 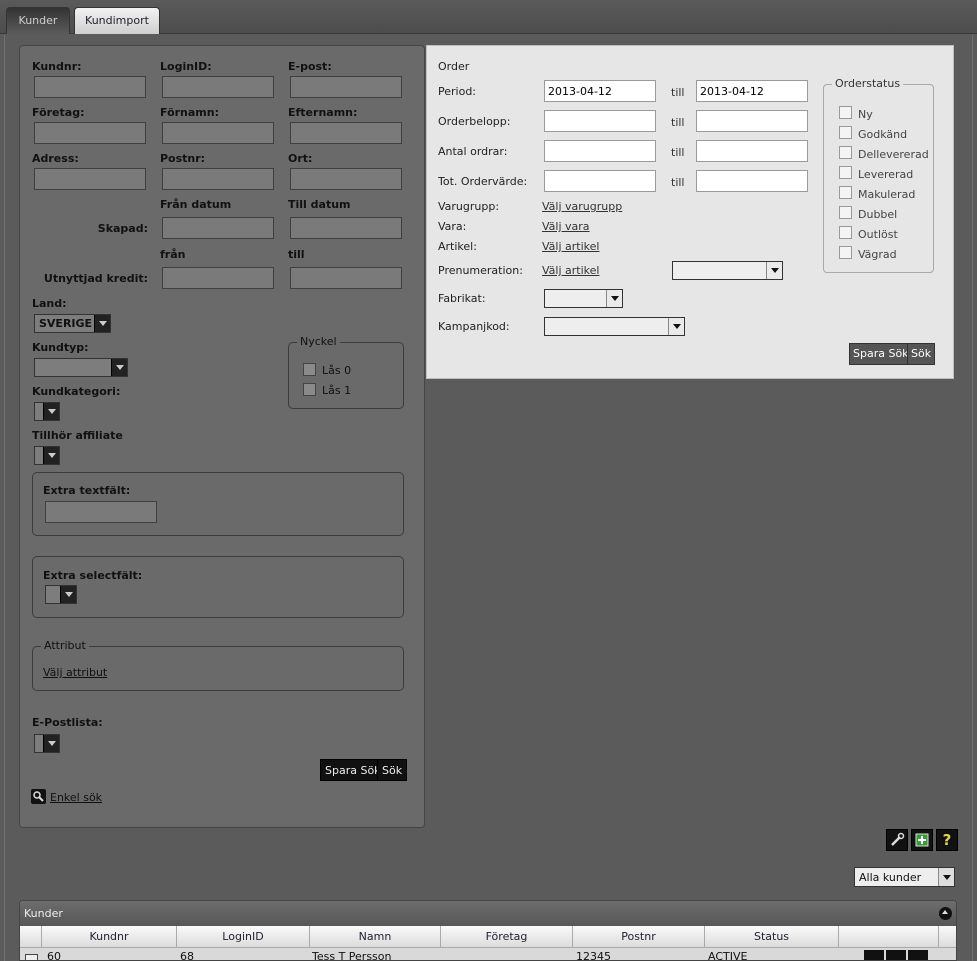 I want to click on view-icon, so click(x=896, y=955).